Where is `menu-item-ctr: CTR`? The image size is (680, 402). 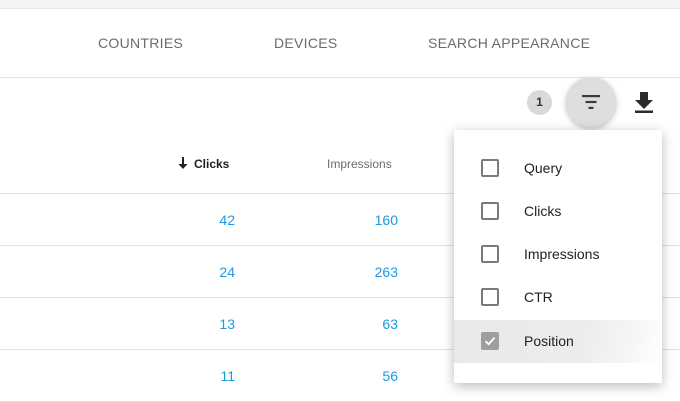
menu-item-ctr: CTR is located at coordinates (558, 297).